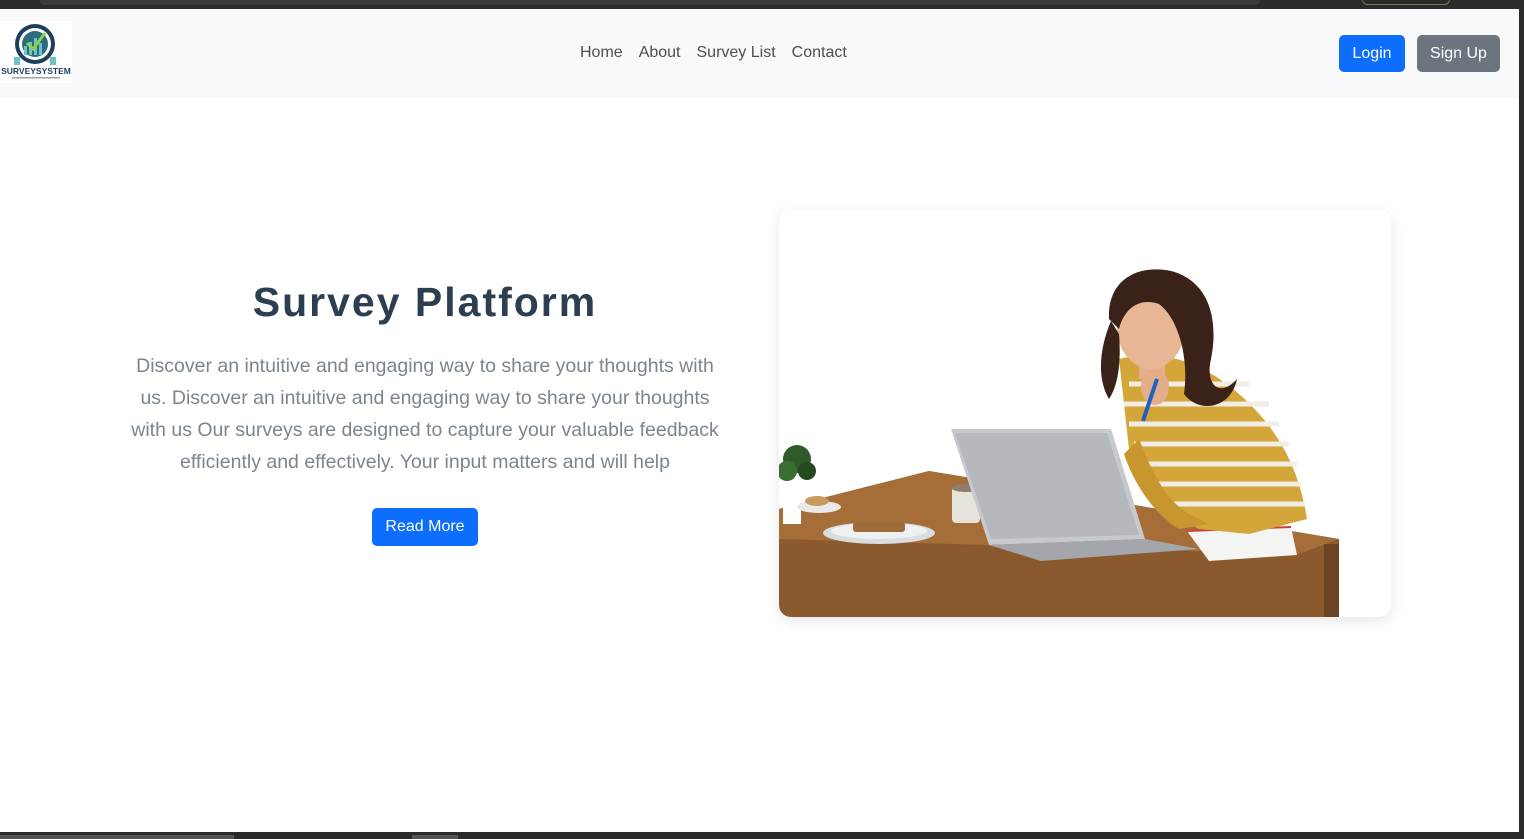  Describe the element at coordinates (601, 53) in the screenshot. I see `nav-home: Home` at that location.